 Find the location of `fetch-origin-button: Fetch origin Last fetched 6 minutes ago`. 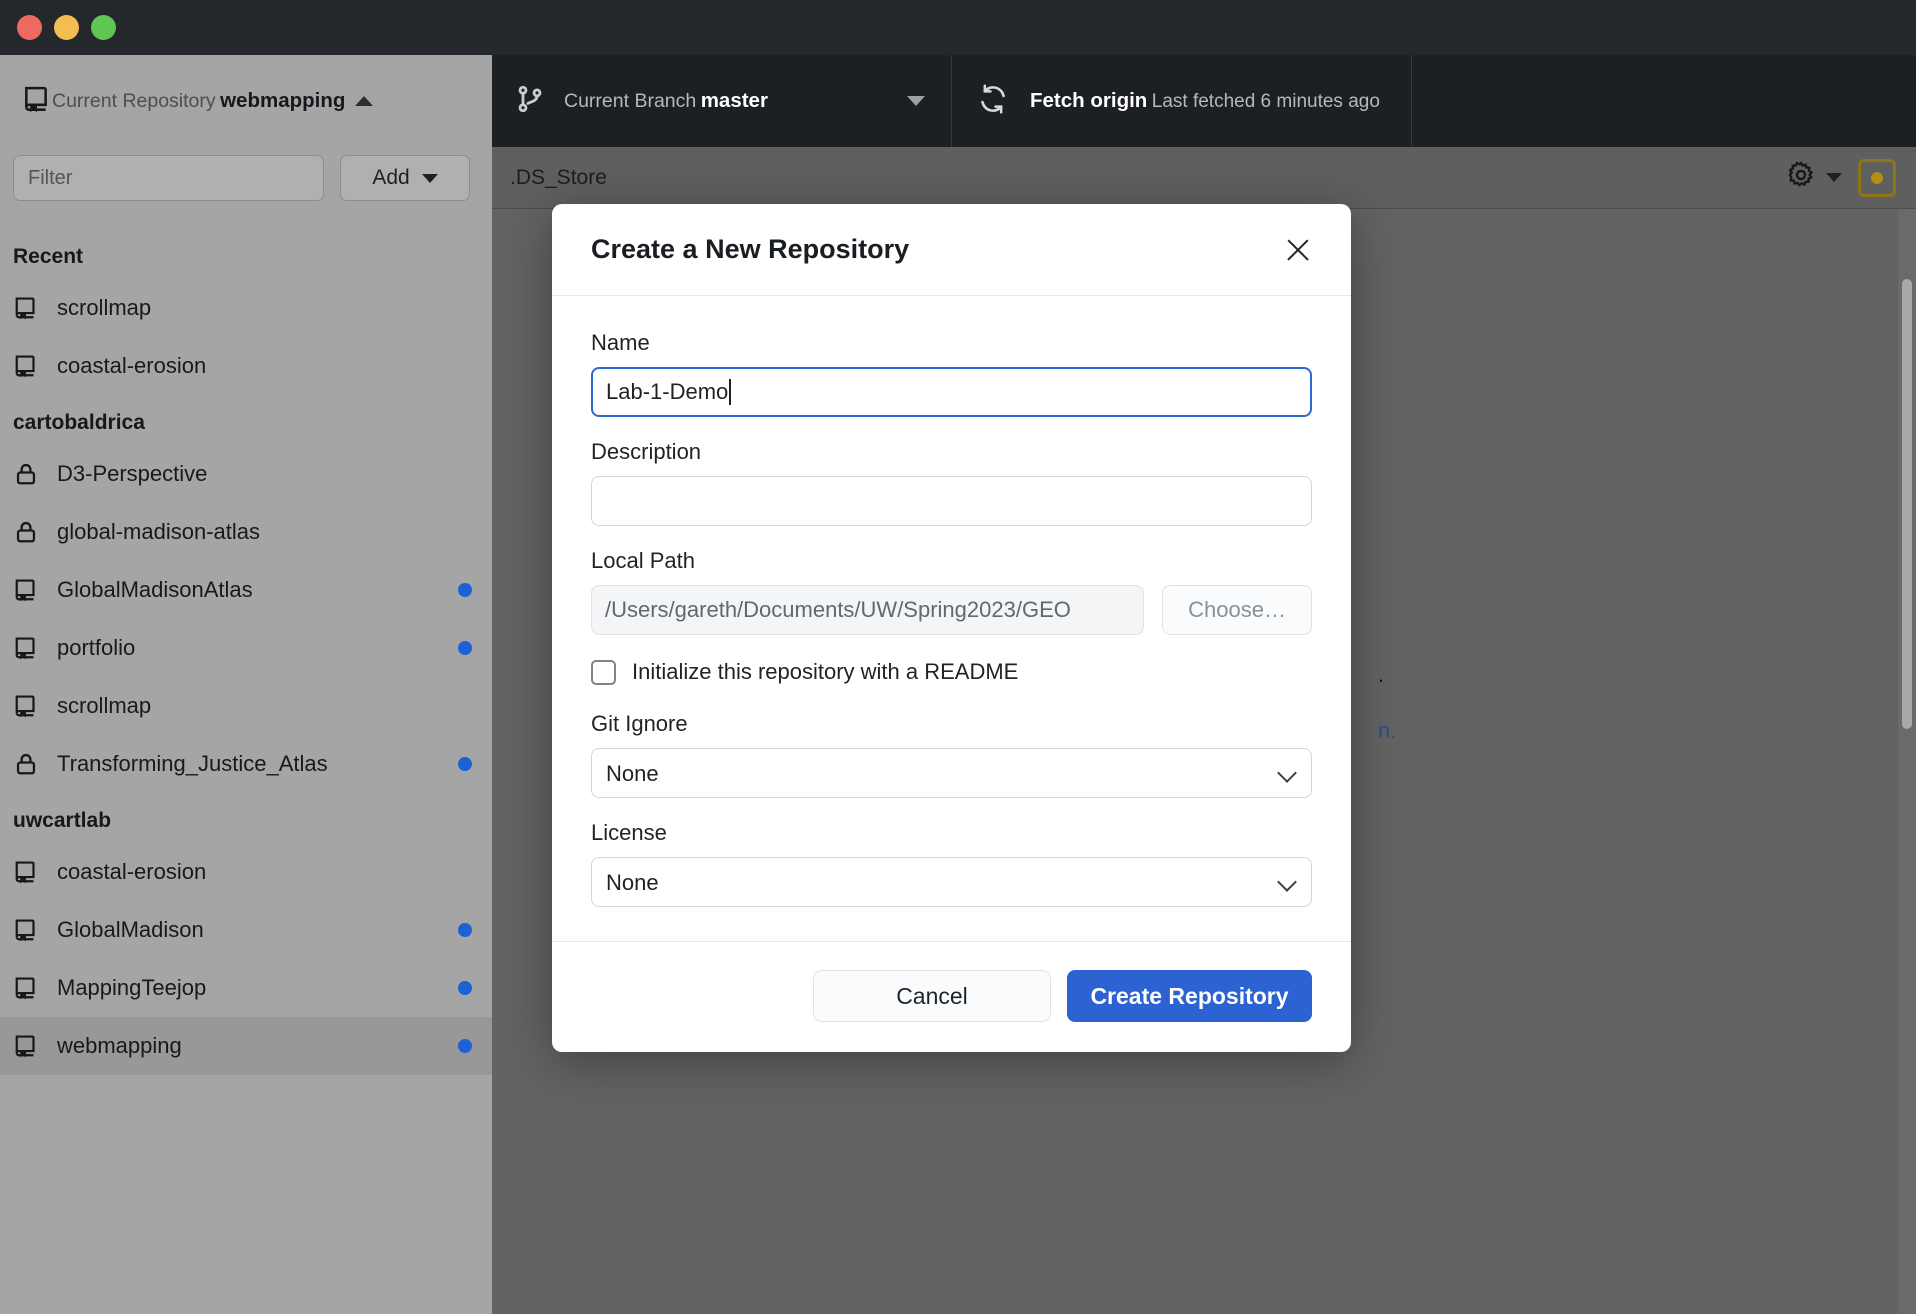

fetch-origin-button: Fetch origin Last fetched 6 minutes ago is located at coordinates (1182, 101).